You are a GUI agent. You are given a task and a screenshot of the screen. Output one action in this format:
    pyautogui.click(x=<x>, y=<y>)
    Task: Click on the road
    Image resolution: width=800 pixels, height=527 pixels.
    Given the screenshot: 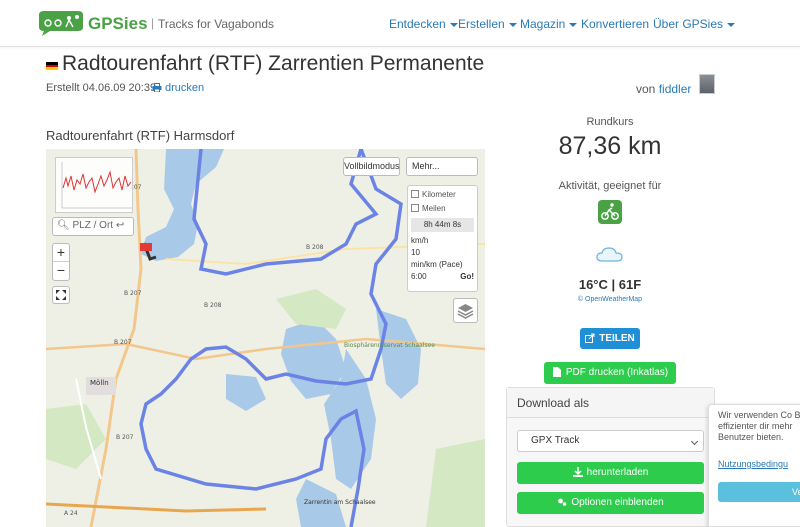 What is the action you would take?
    pyautogui.click(x=156, y=507)
    